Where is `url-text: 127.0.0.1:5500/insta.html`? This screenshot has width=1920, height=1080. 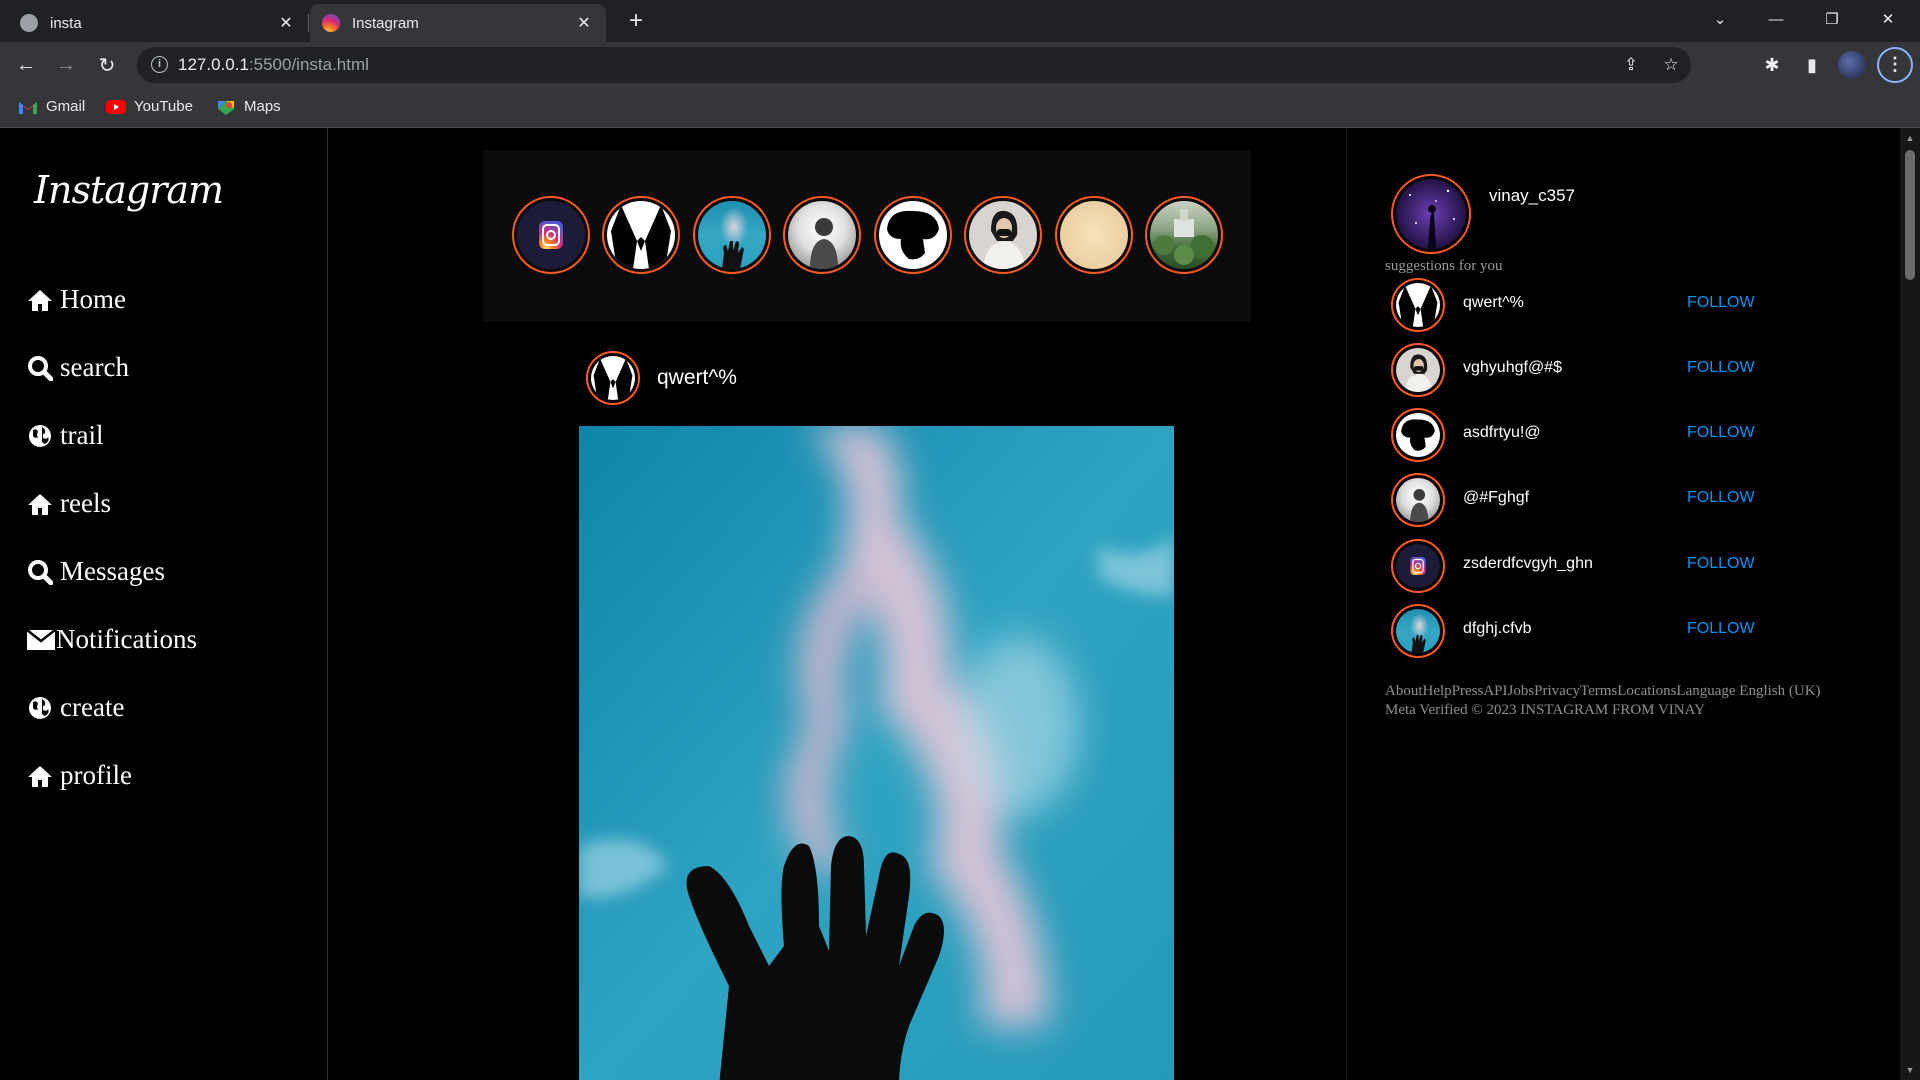 url-text: 127.0.0.1:5500/insta.html is located at coordinates (273, 65).